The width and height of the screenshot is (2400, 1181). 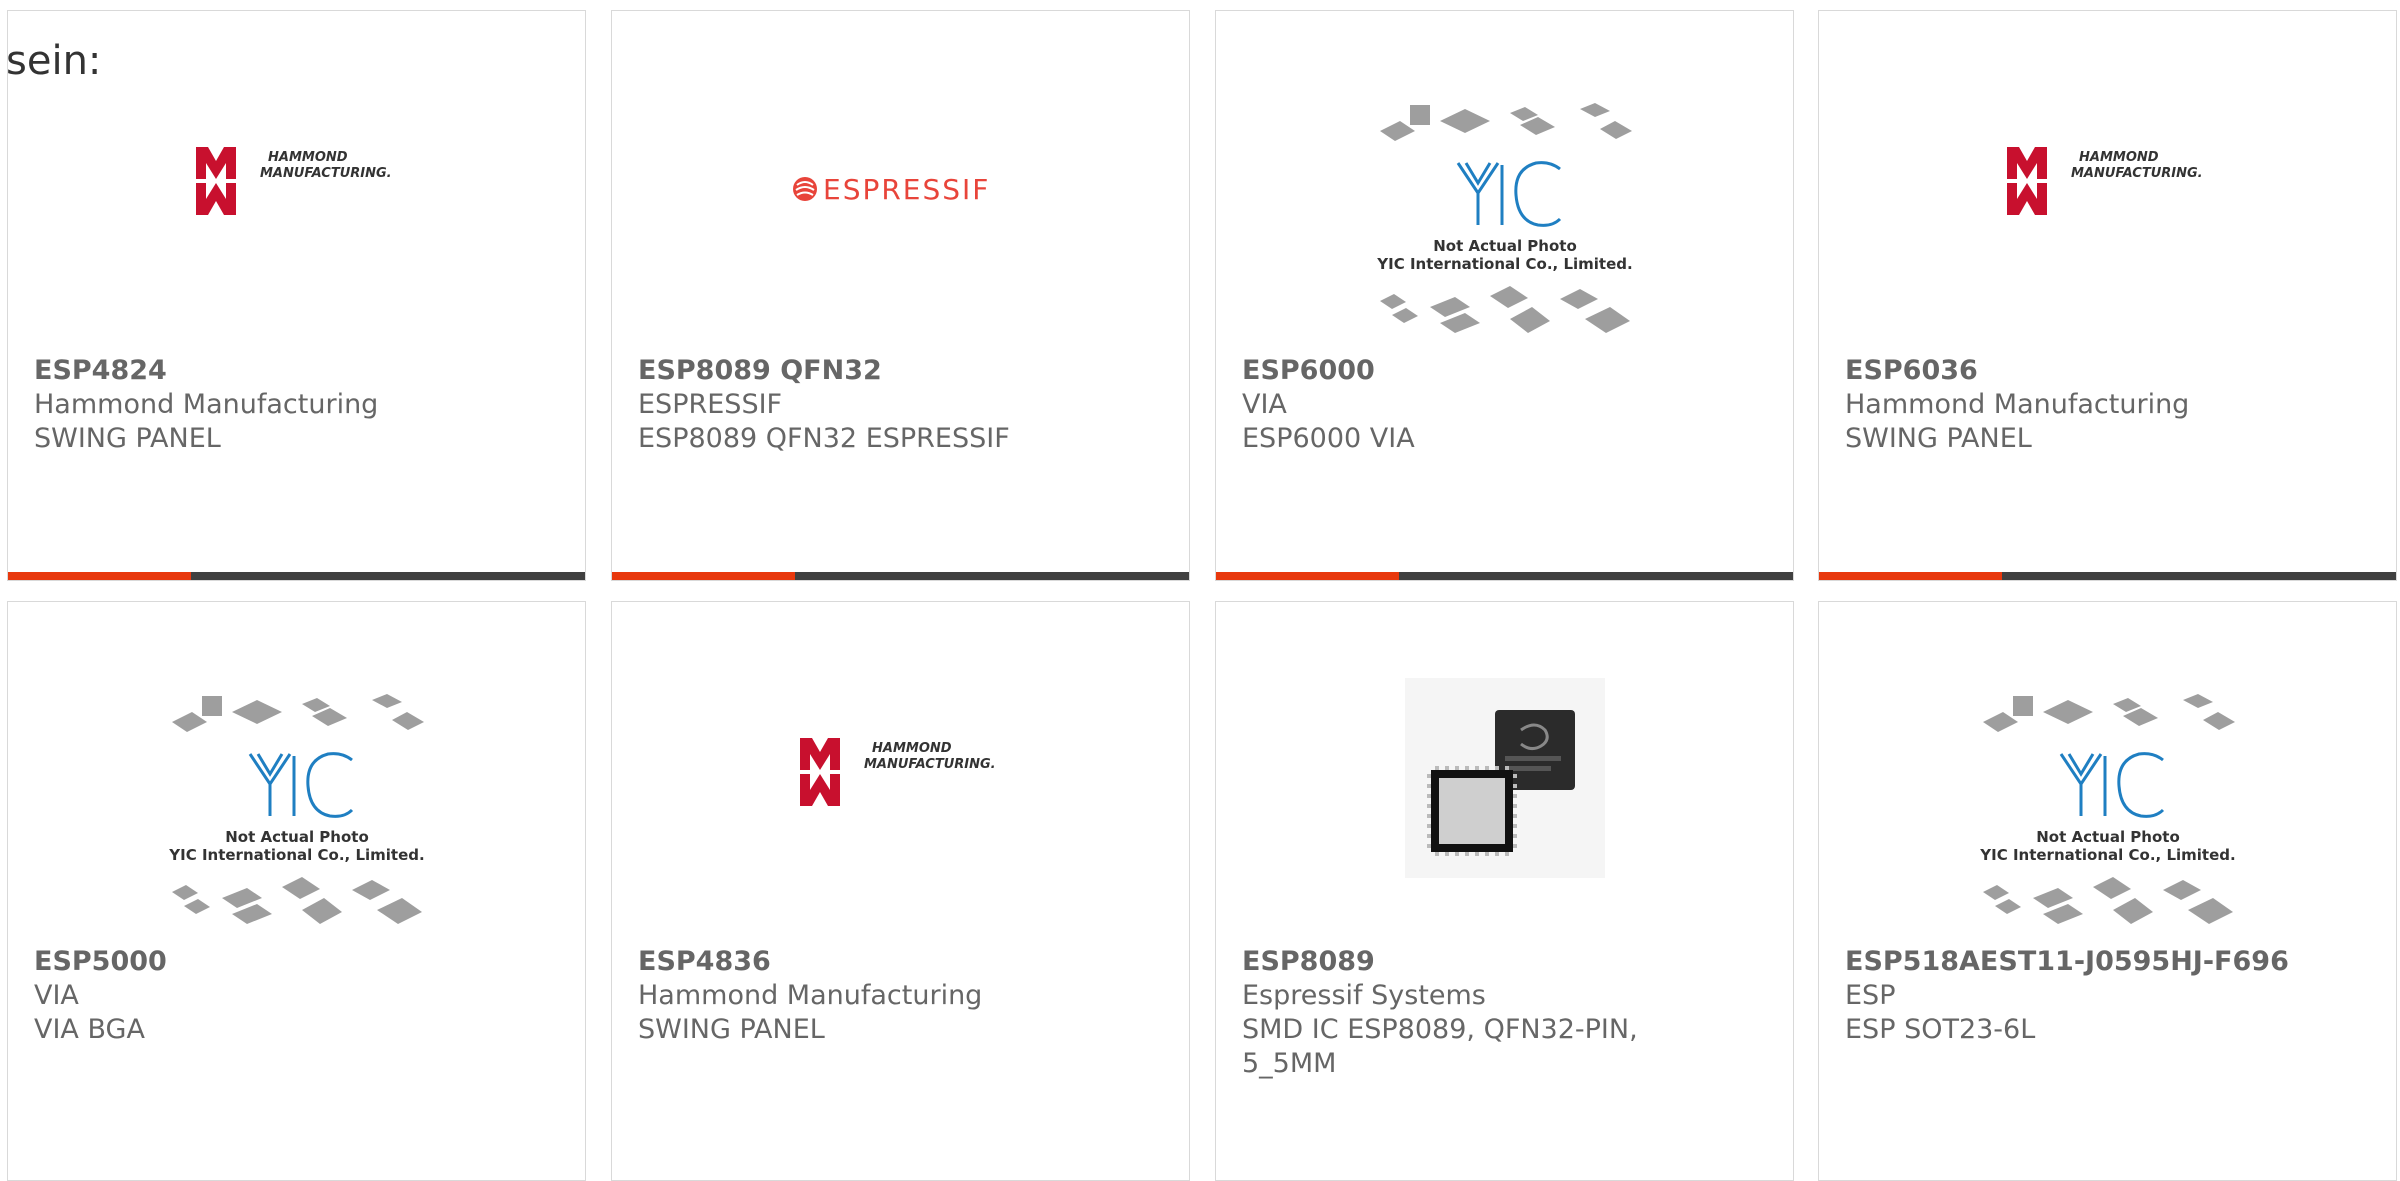 What do you see at coordinates (1870, 995) in the screenshot?
I see `manufacturer: ESP` at bounding box center [1870, 995].